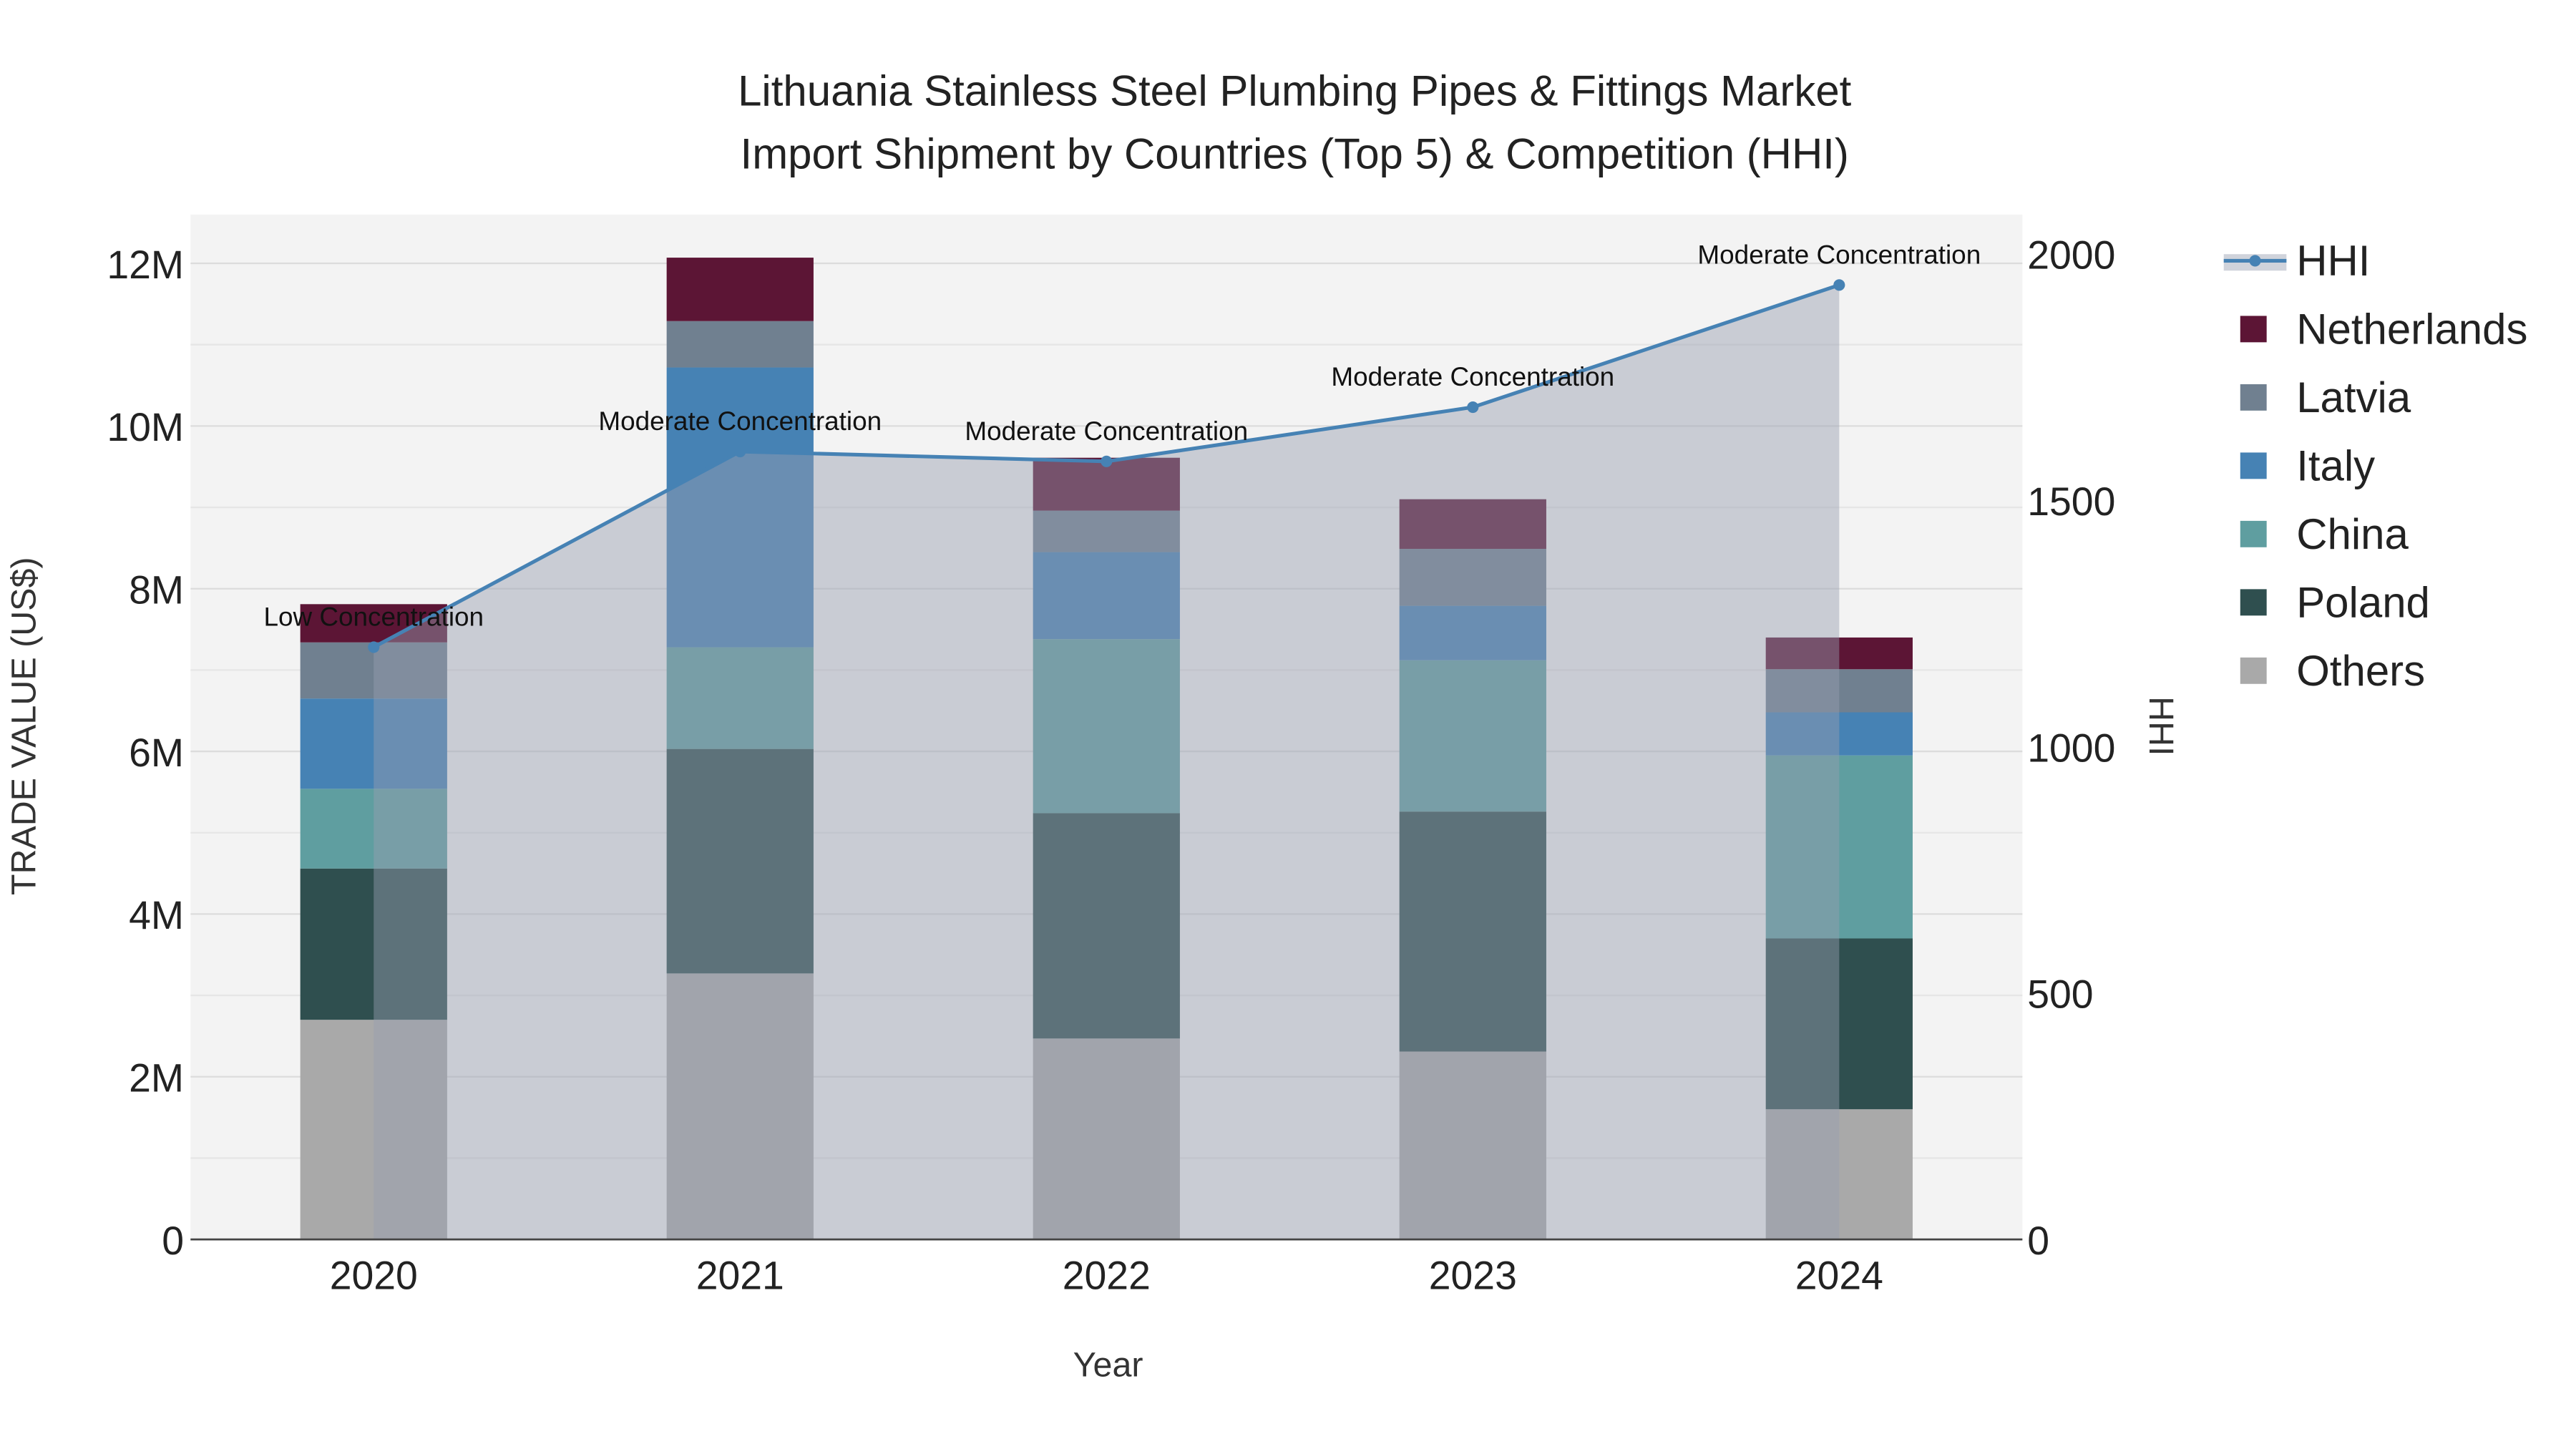 The image size is (2576, 1449). What do you see at coordinates (1107, 461) in the screenshot?
I see `hhi-point-2022` at bounding box center [1107, 461].